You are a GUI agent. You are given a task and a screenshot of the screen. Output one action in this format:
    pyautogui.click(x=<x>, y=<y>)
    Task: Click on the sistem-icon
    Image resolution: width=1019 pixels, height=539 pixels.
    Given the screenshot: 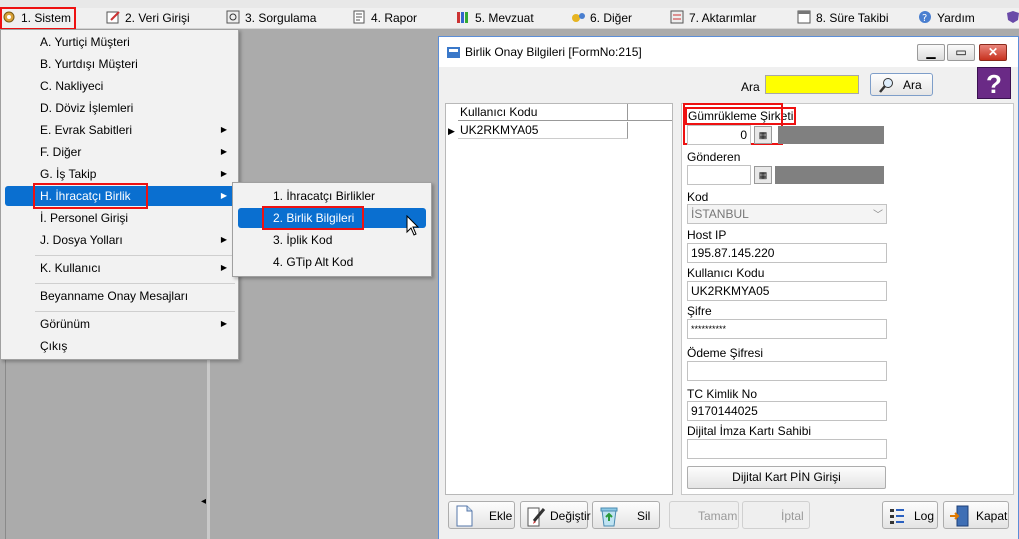 What is the action you would take?
    pyautogui.click(x=10, y=17)
    